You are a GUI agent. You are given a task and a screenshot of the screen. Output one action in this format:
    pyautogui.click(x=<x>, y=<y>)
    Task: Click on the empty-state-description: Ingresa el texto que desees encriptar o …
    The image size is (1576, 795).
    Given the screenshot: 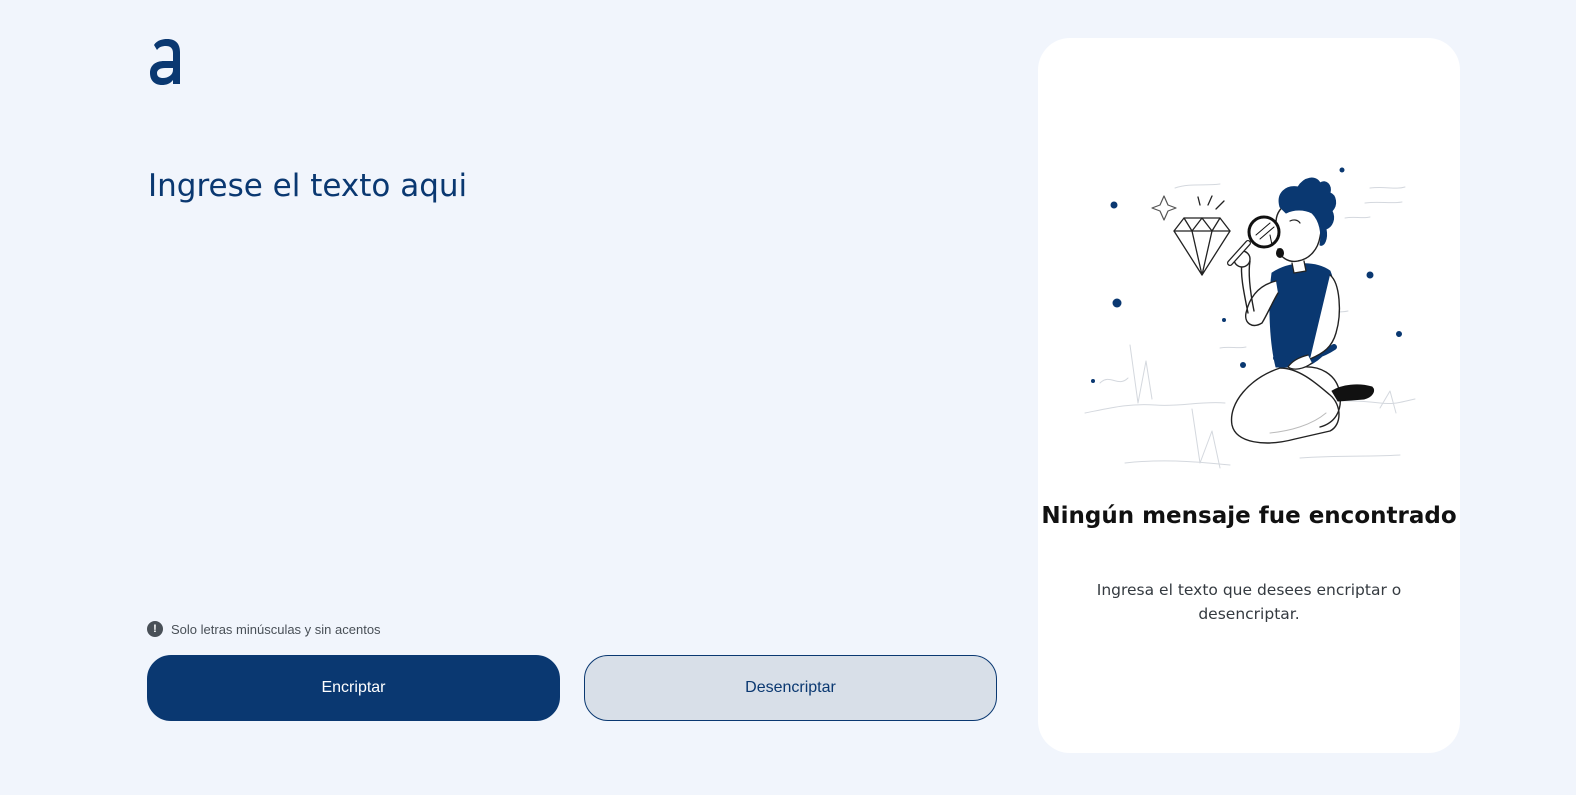 What is the action you would take?
    pyautogui.click(x=1249, y=602)
    